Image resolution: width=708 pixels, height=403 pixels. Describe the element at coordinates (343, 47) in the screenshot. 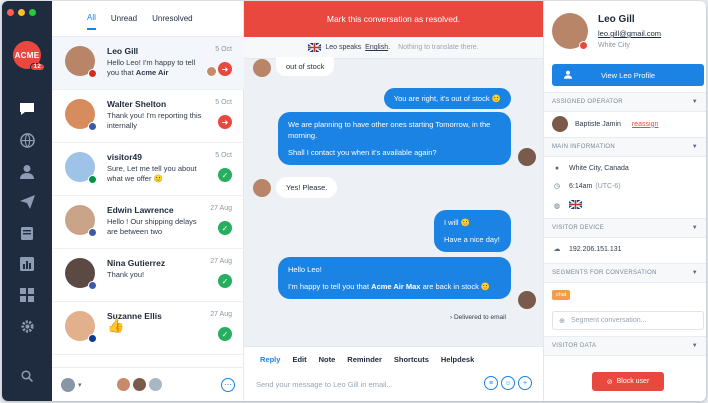

I see `language-prefix: Leo speaks` at that location.